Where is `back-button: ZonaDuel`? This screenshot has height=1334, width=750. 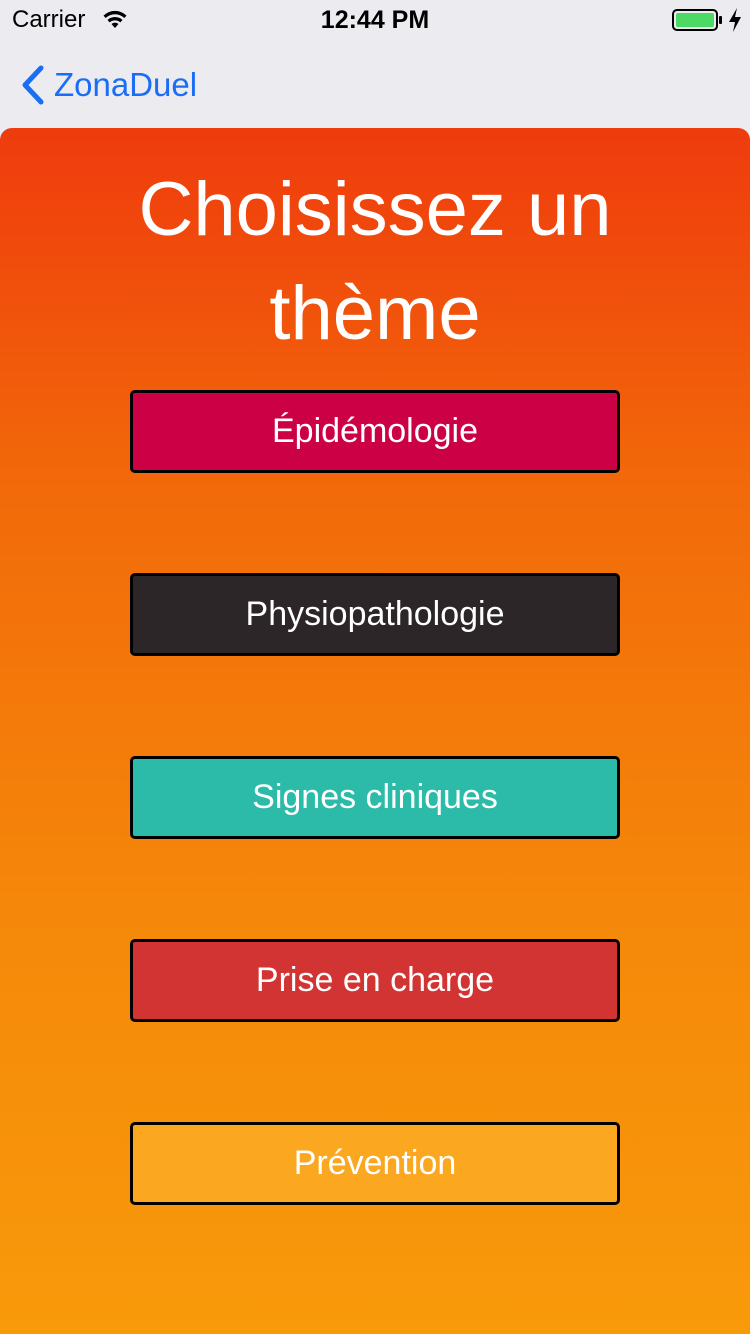 back-button: ZonaDuel is located at coordinates (107, 85).